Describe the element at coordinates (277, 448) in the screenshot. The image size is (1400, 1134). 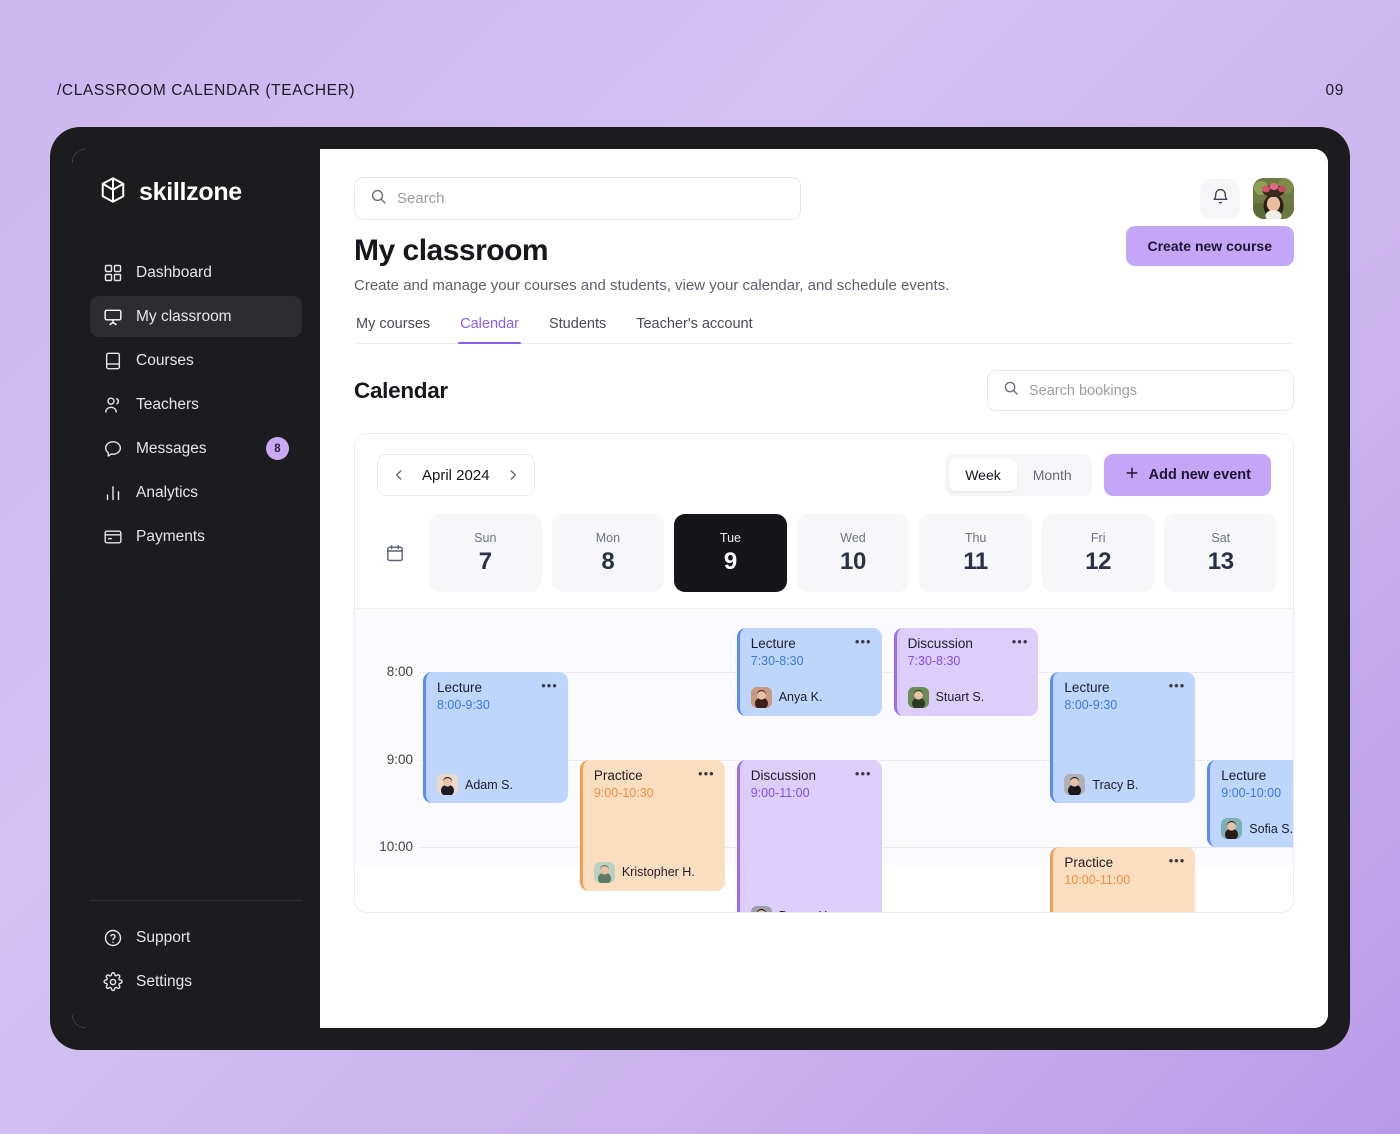
I see `messages-badge: 8` at that location.